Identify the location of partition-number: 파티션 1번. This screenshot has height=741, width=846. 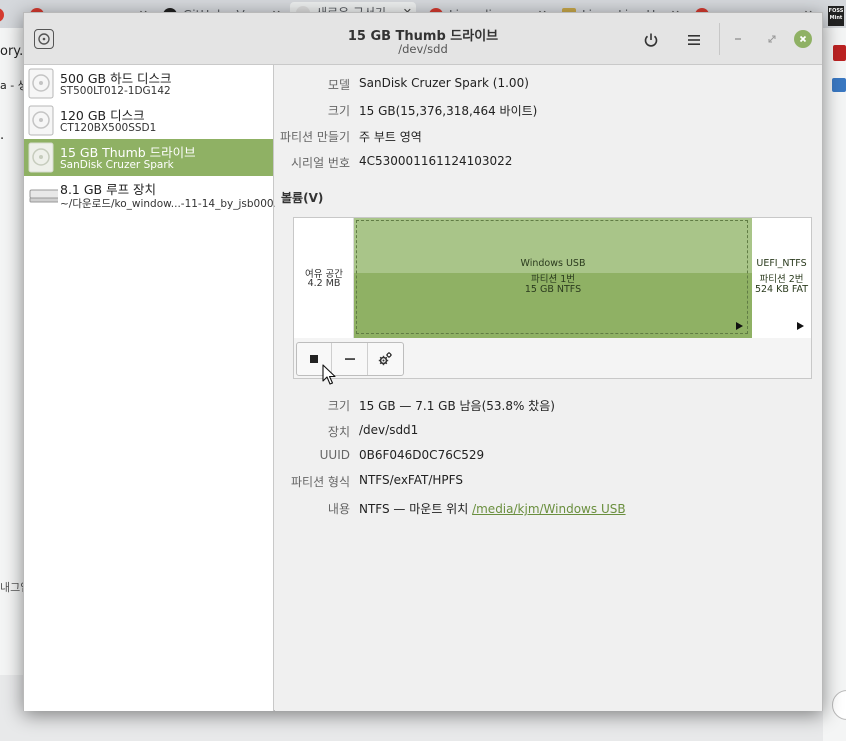
(553, 279).